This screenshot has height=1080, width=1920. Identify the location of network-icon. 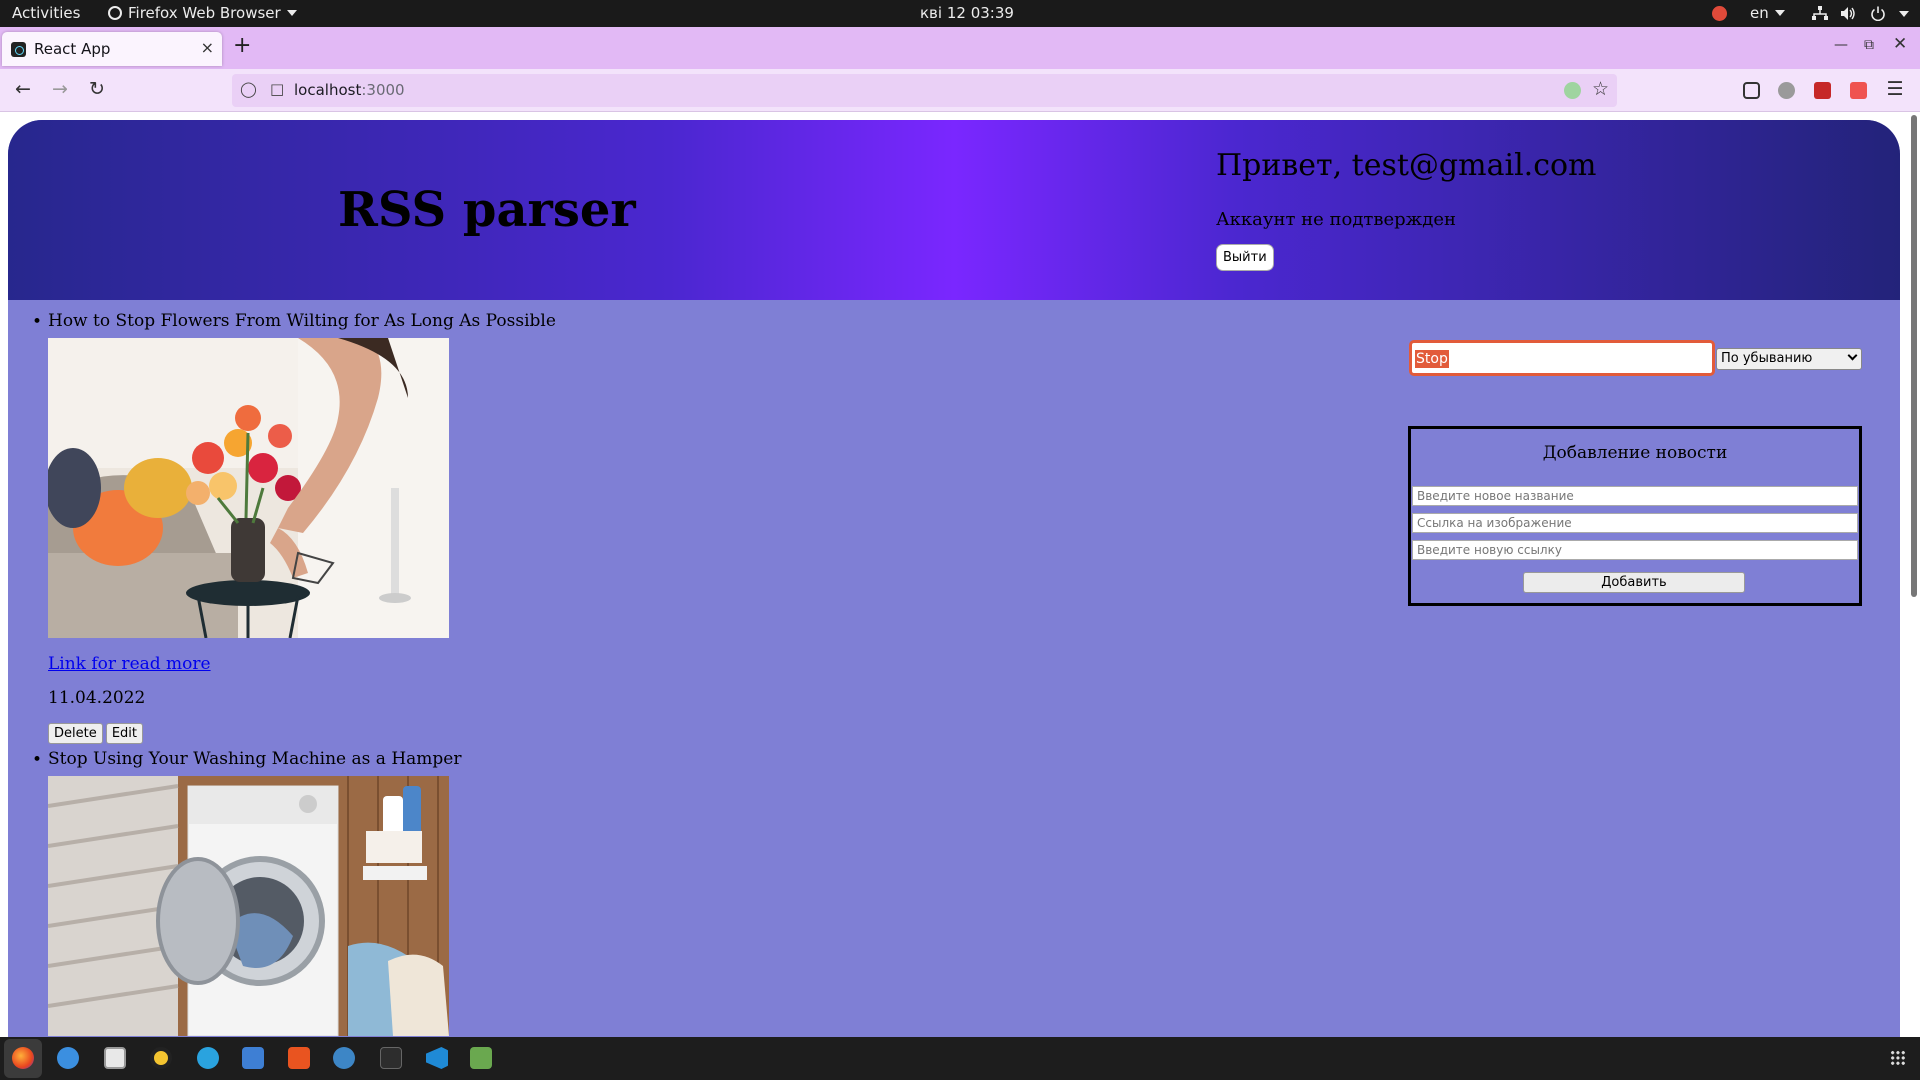
(1820, 13).